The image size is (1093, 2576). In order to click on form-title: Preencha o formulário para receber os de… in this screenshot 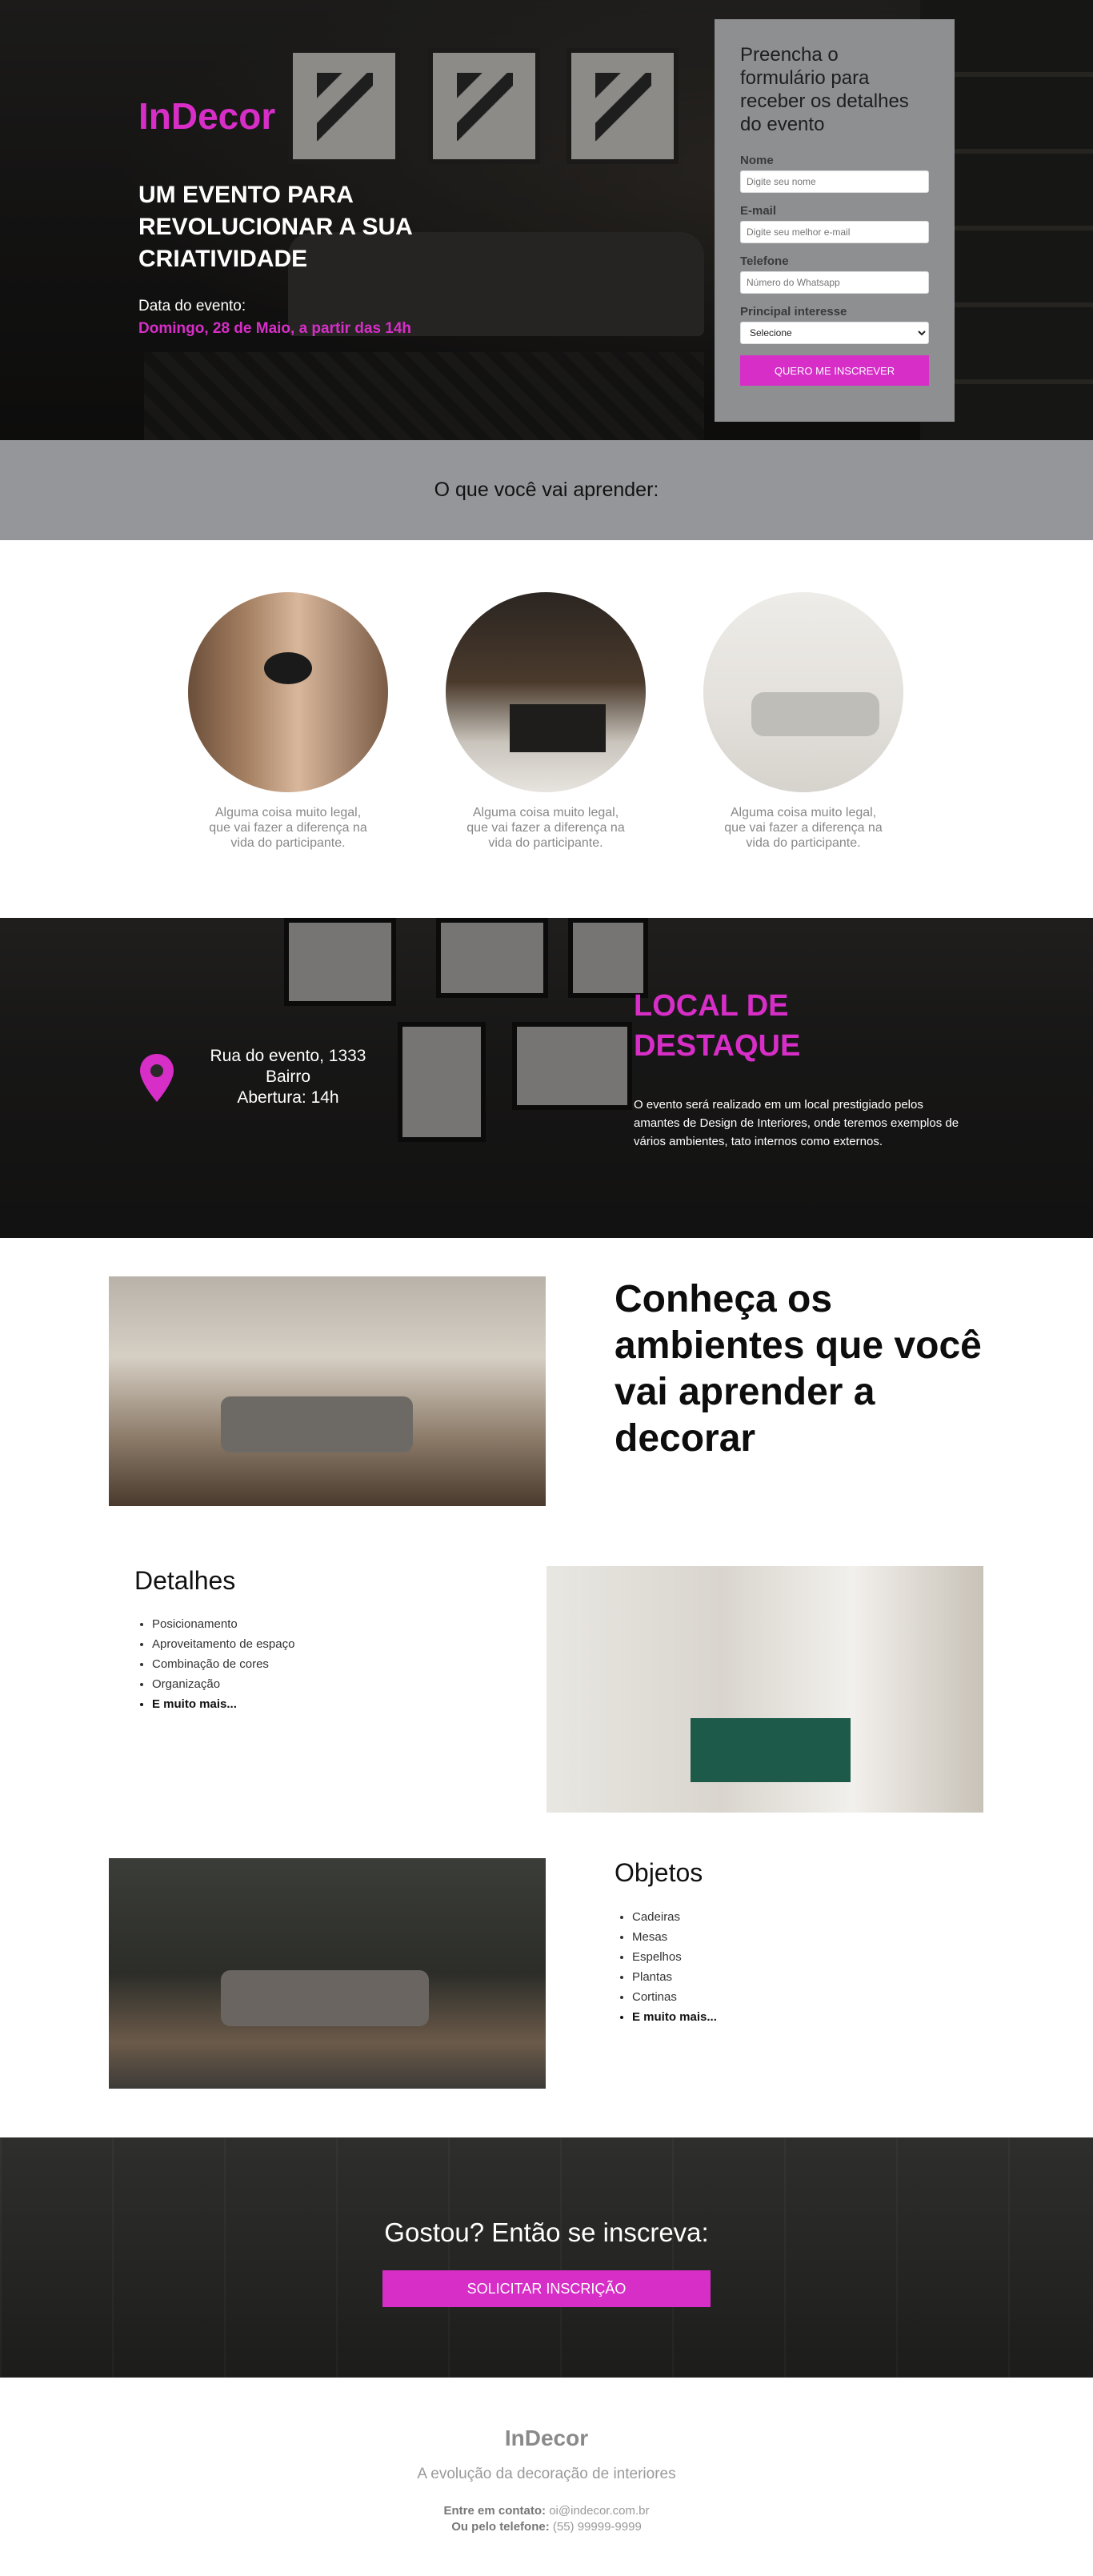, I will do `click(824, 89)`.